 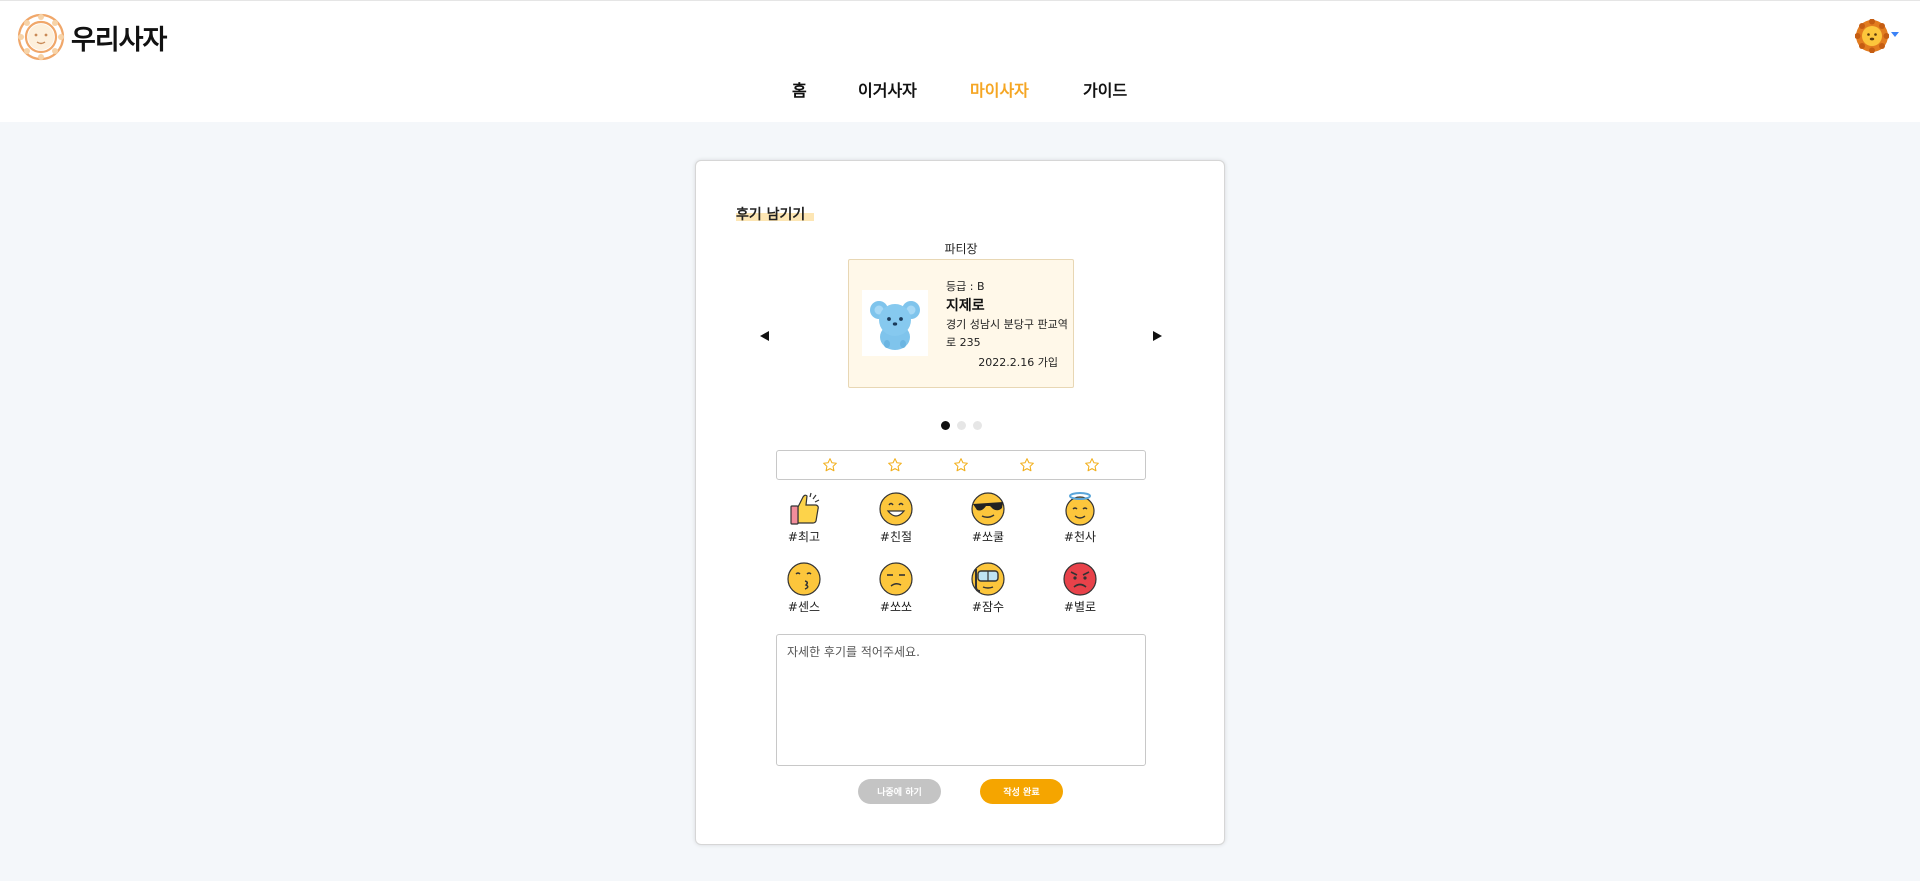 I want to click on tag-soso: #쏘쏘, so click(x=896, y=588).